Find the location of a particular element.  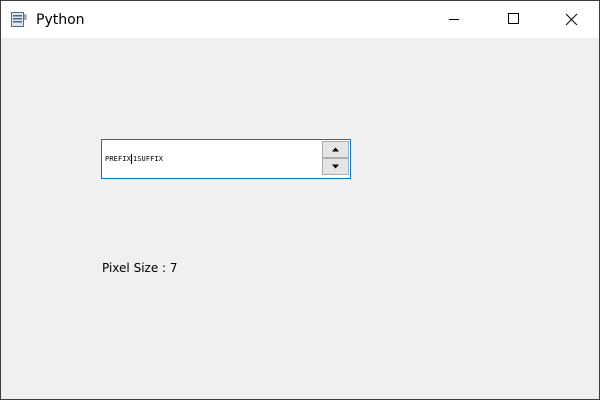

maximize-icon is located at coordinates (513, 18).